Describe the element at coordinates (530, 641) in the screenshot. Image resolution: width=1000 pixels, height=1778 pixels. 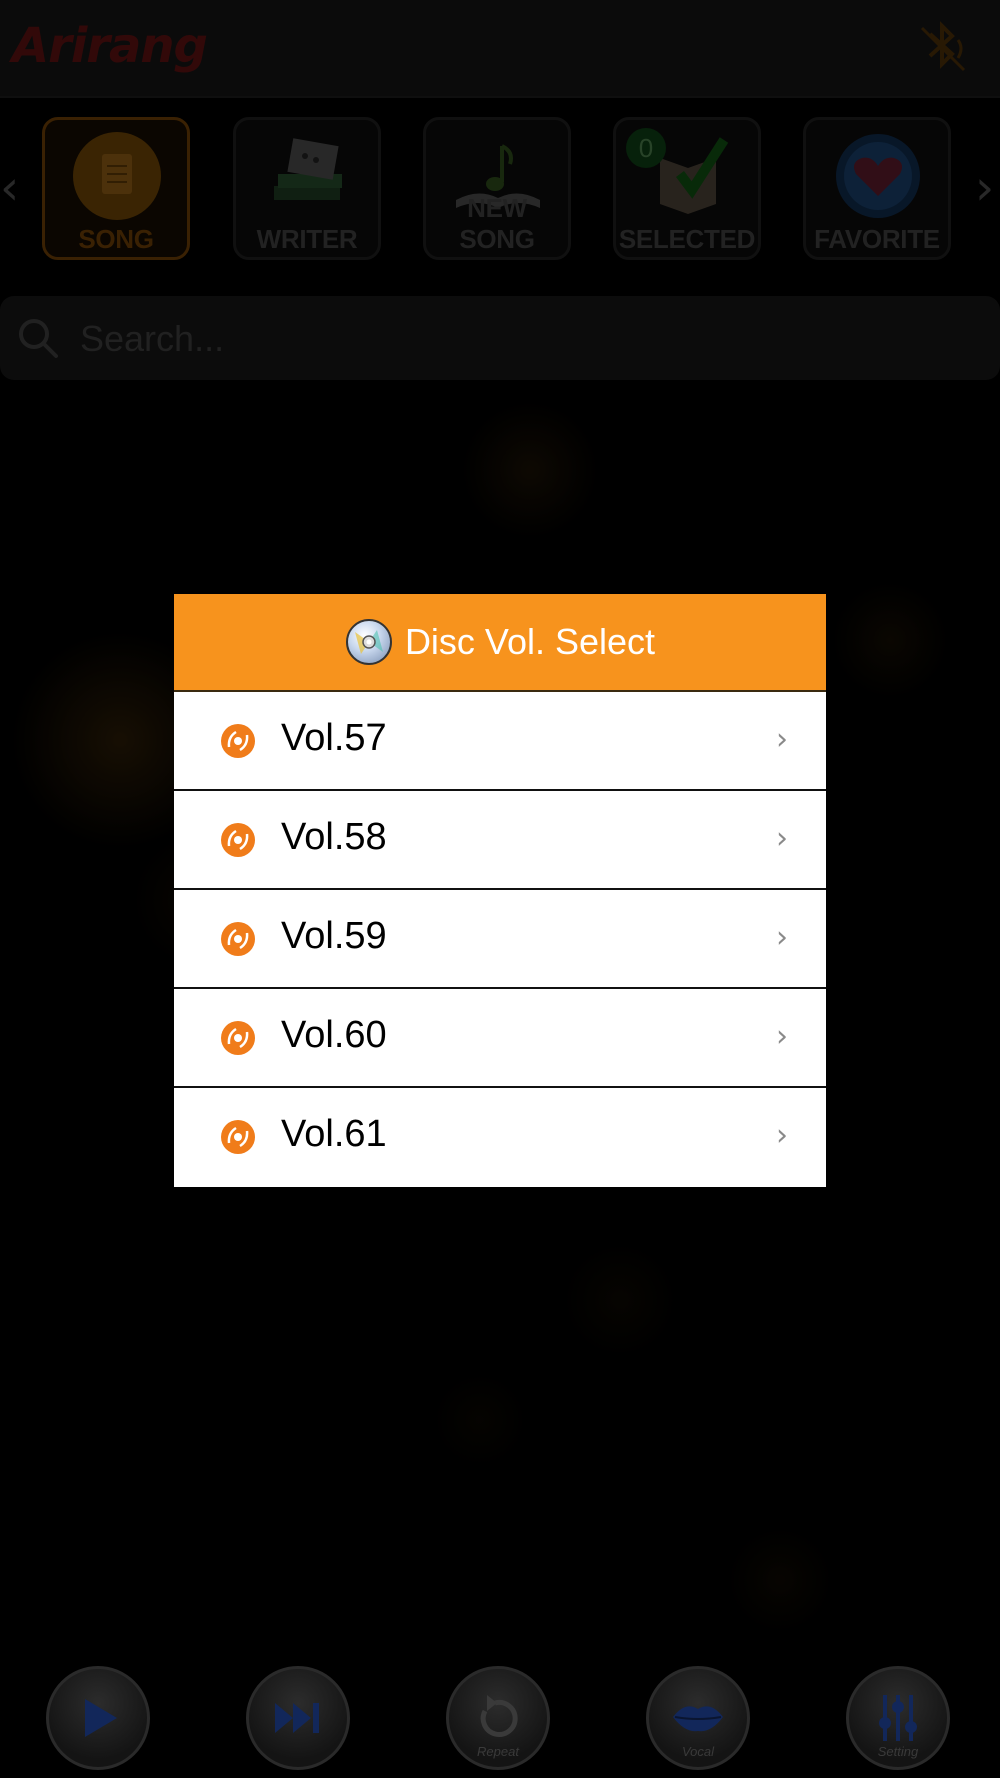
I see `dialog-title: Disc Vol. Select` at that location.